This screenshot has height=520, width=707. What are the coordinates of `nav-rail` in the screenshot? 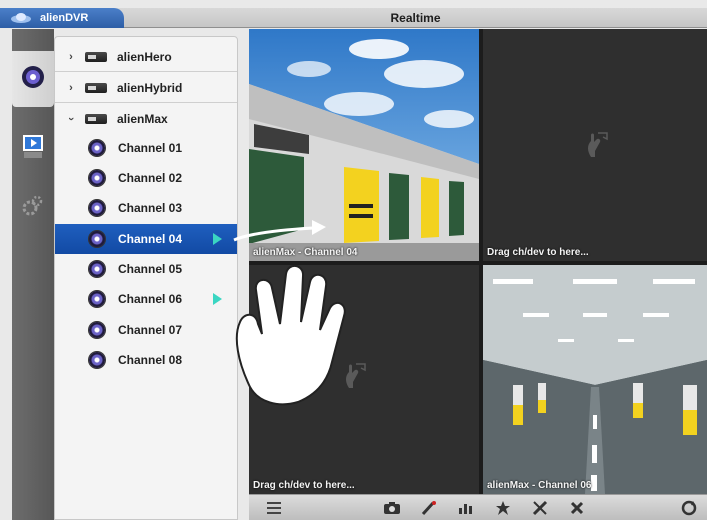 It's located at (33, 274).